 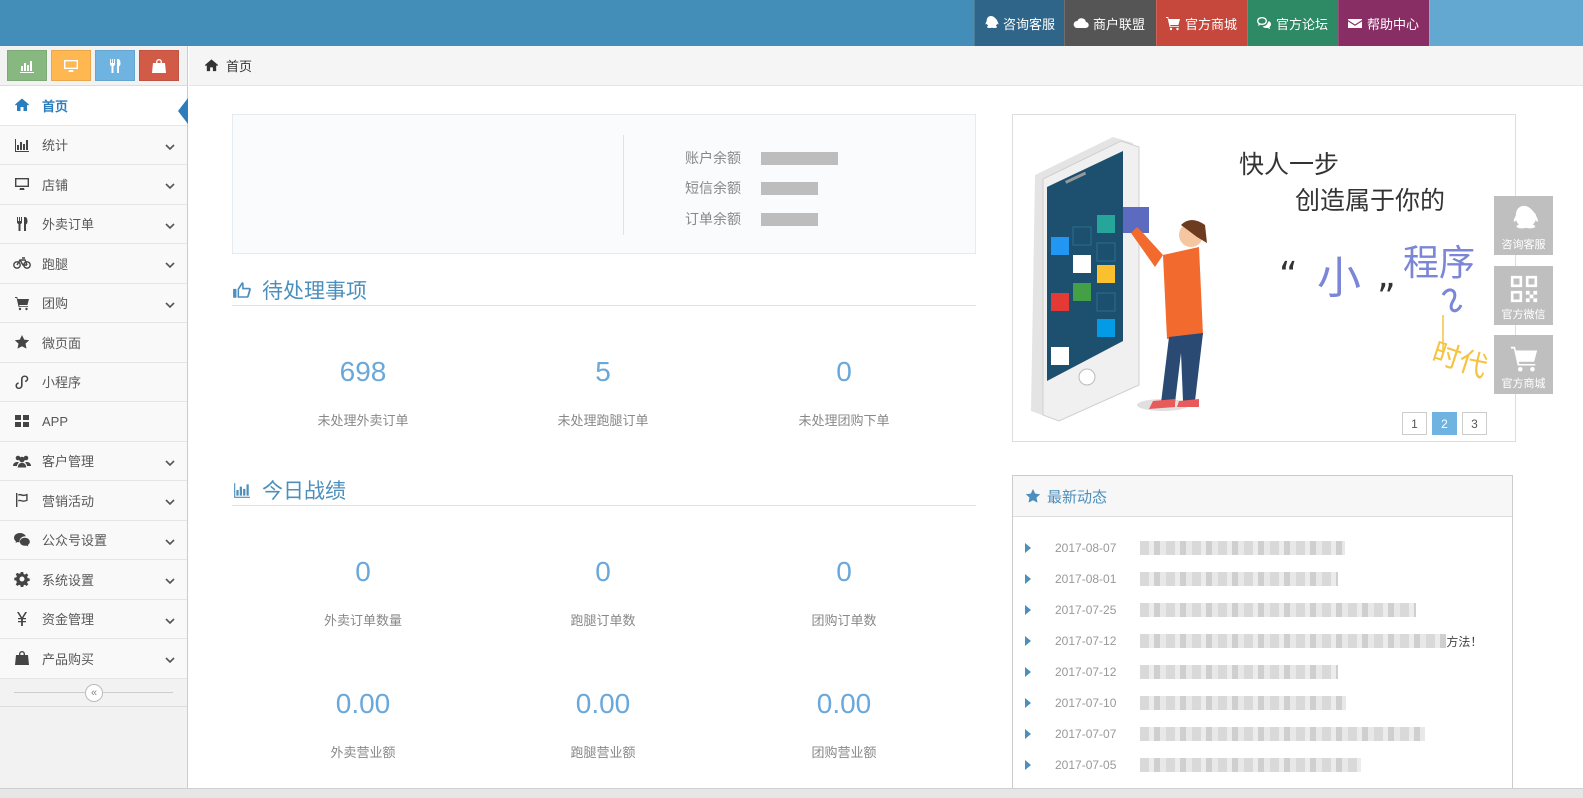 What do you see at coordinates (1288, 275) in the screenshot?
I see `banner-quote-open: “` at bounding box center [1288, 275].